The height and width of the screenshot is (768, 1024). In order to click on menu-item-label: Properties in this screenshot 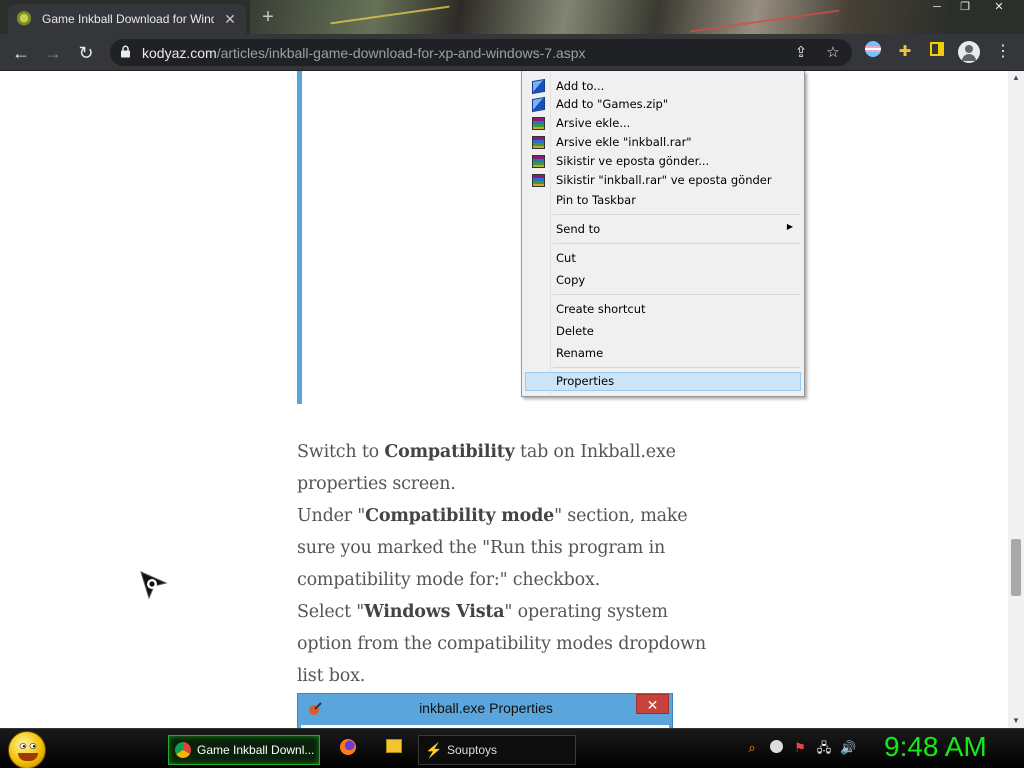, I will do `click(585, 381)`.